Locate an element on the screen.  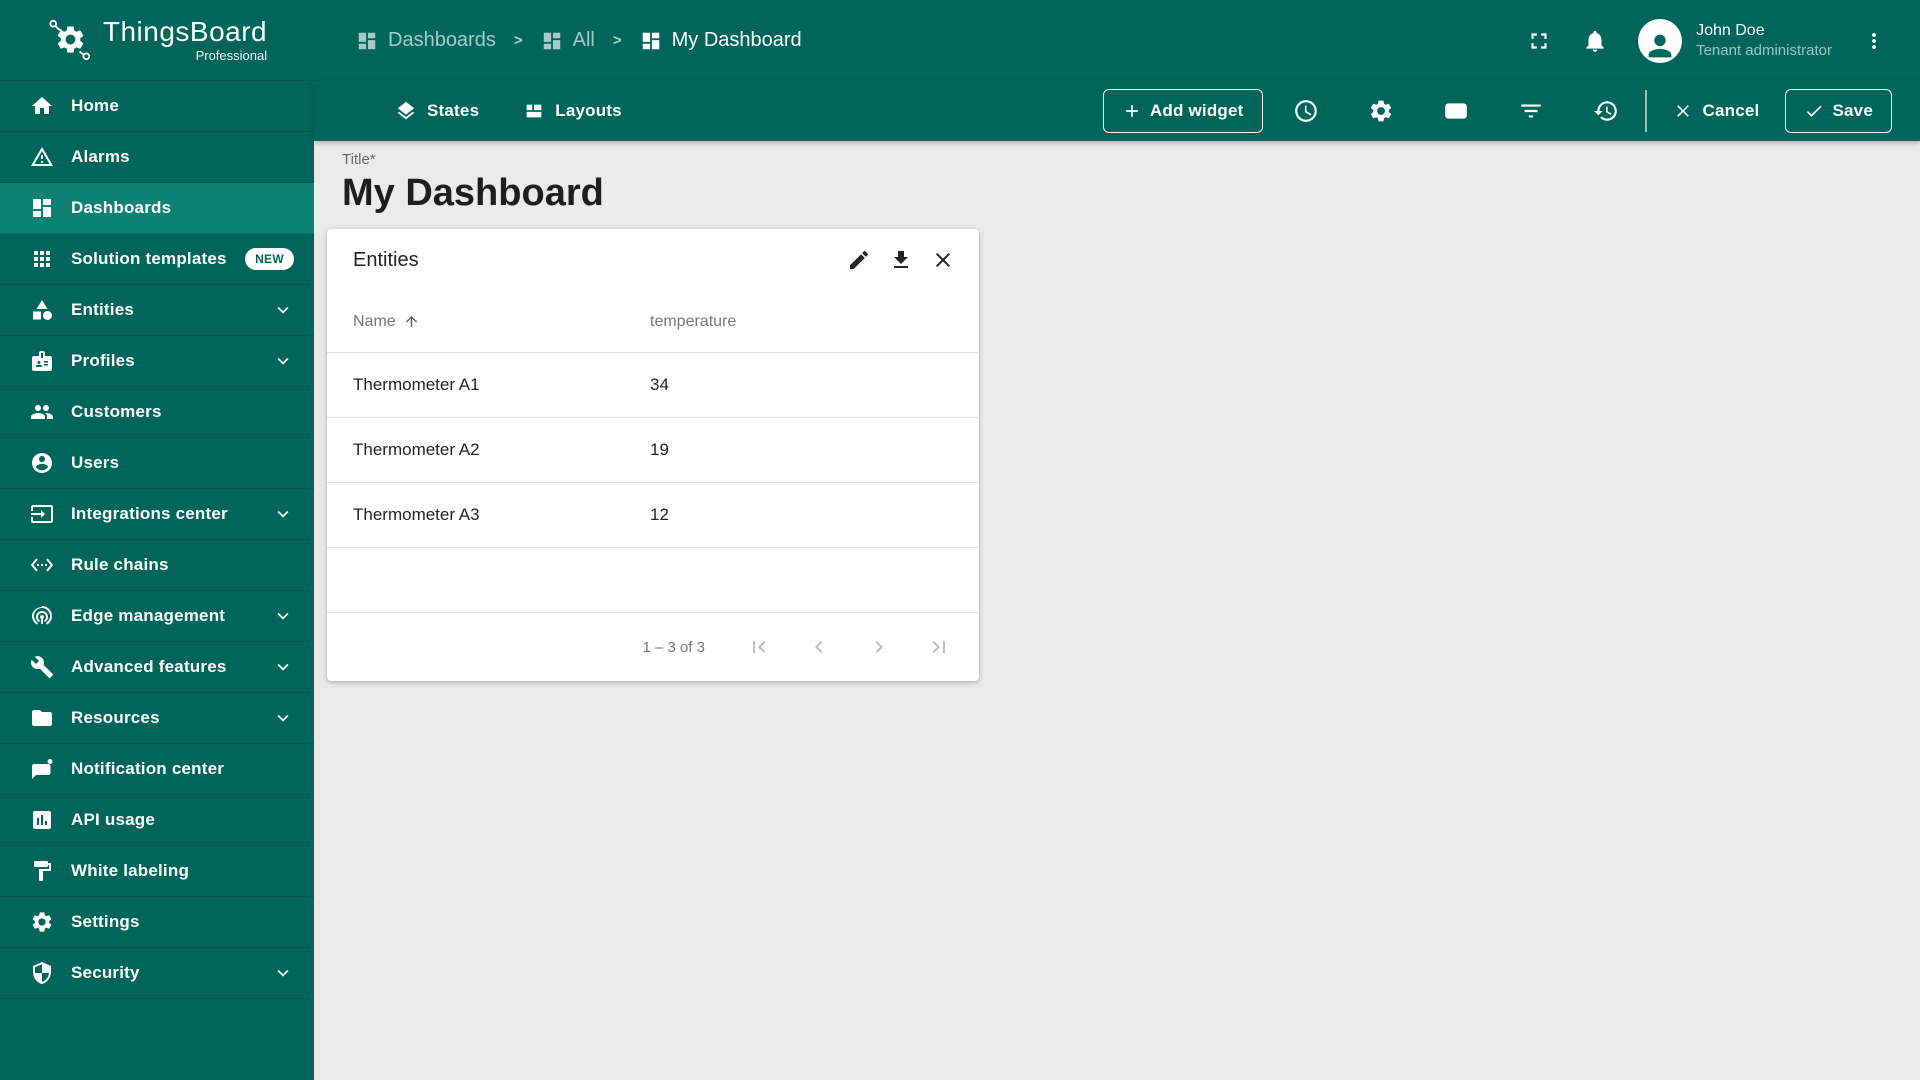
solution-templates-icon is located at coordinates (42, 259).